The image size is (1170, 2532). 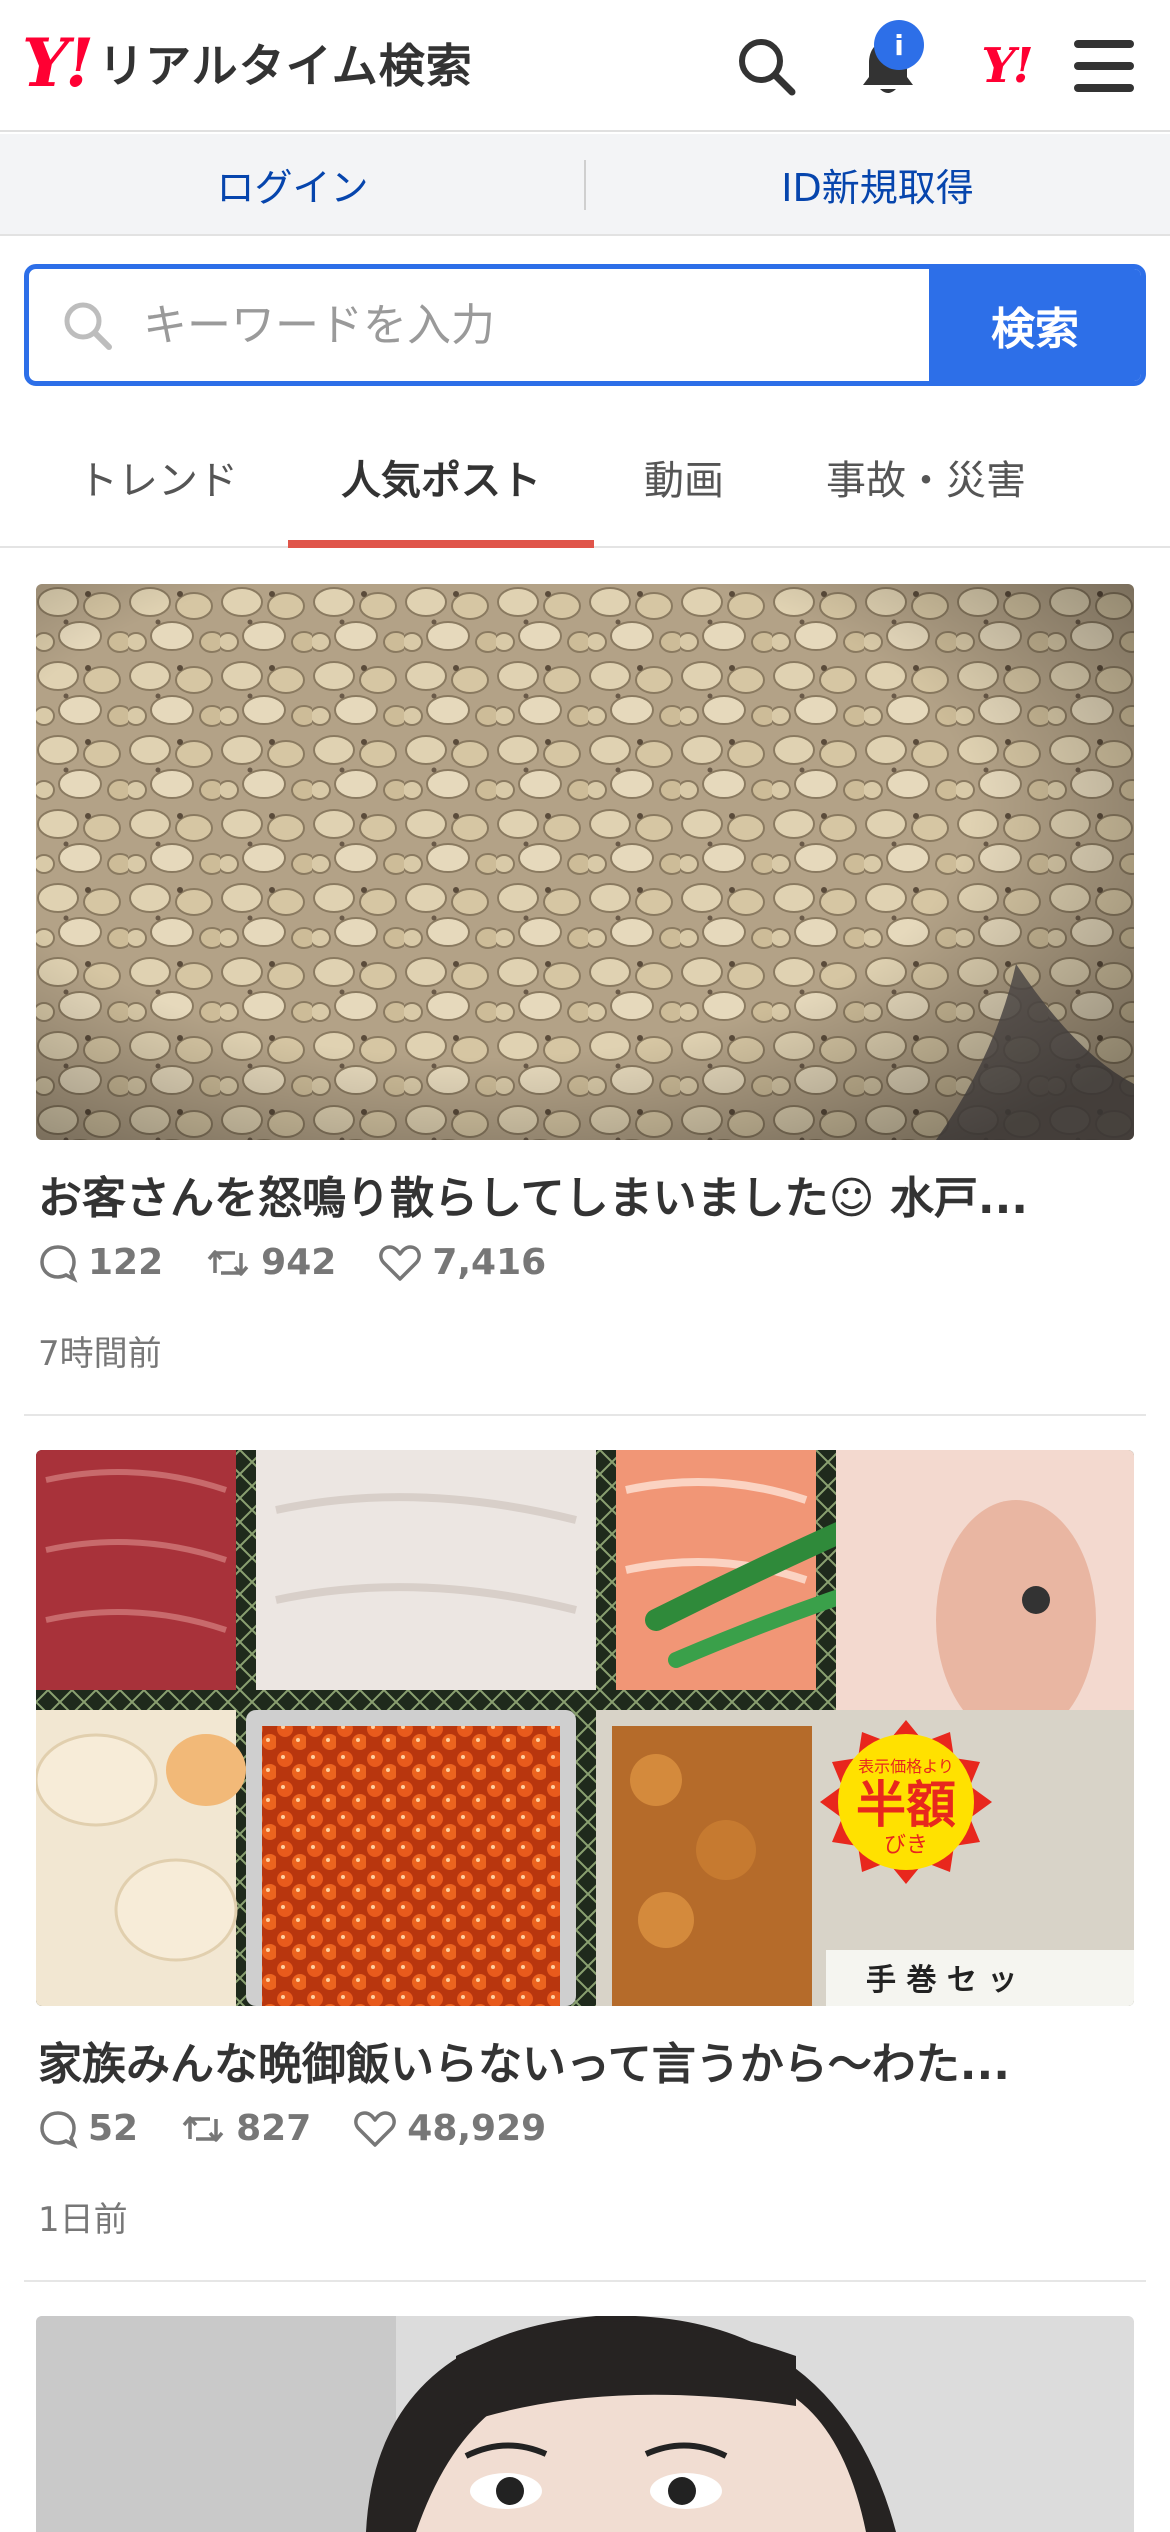 I want to click on app-header: Y! リアルタイム検索 i Y!, so click(x=585, y=66).